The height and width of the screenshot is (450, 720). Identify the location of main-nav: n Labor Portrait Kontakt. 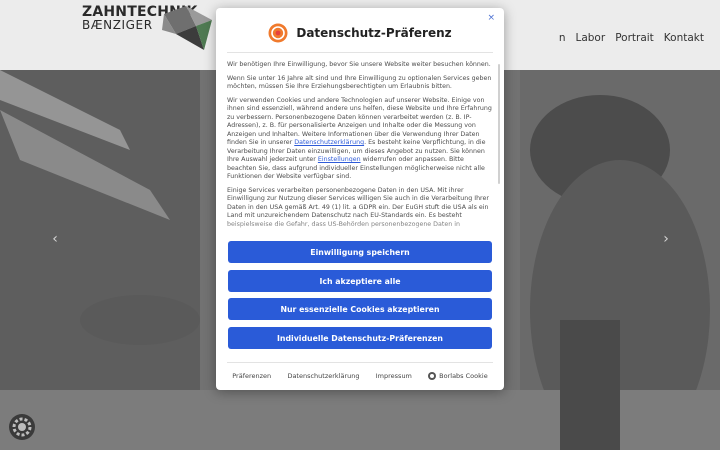
(637, 38).